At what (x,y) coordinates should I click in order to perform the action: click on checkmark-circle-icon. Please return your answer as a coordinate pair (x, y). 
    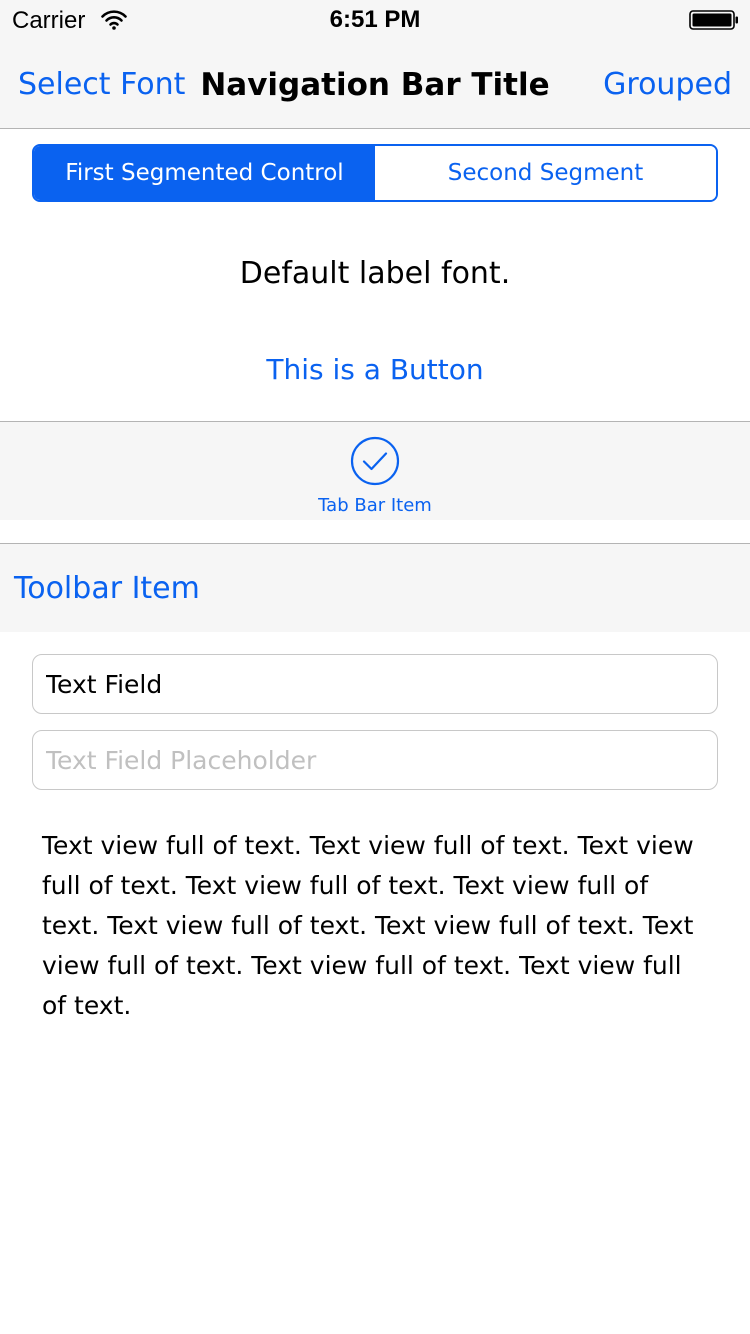
    Looking at the image, I should click on (375, 461).